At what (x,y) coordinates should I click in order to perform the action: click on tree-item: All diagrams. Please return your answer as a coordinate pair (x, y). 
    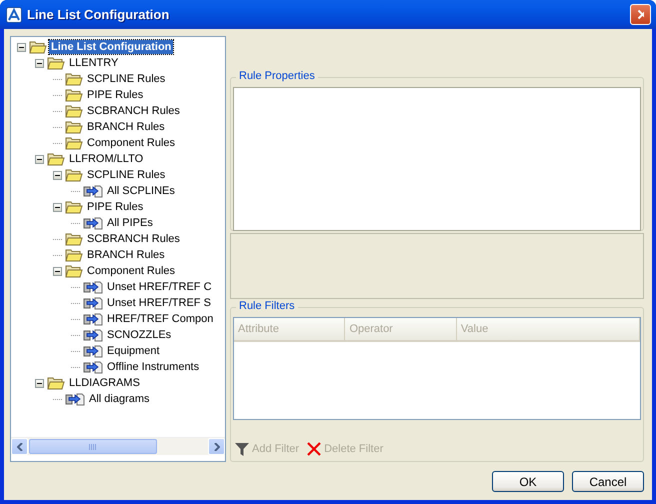
    Looking at the image, I should click on (119, 399).